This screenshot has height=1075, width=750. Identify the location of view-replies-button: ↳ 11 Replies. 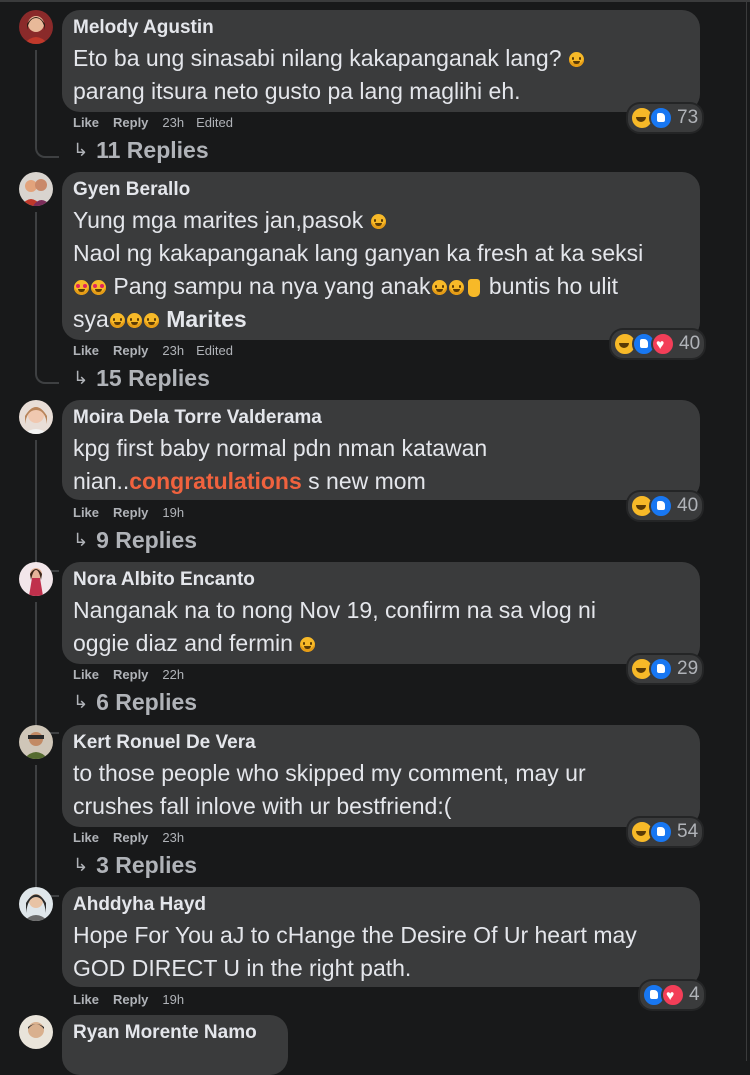
(141, 150).